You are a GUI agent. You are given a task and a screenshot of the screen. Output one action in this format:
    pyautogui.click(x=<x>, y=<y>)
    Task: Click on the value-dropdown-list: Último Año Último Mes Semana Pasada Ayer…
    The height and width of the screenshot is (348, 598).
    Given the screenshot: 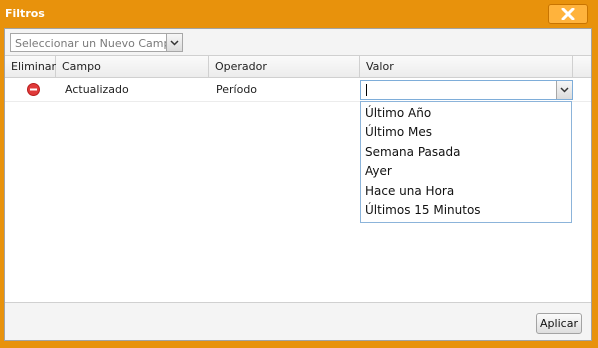 What is the action you would take?
    pyautogui.click(x=466, y=162)
    